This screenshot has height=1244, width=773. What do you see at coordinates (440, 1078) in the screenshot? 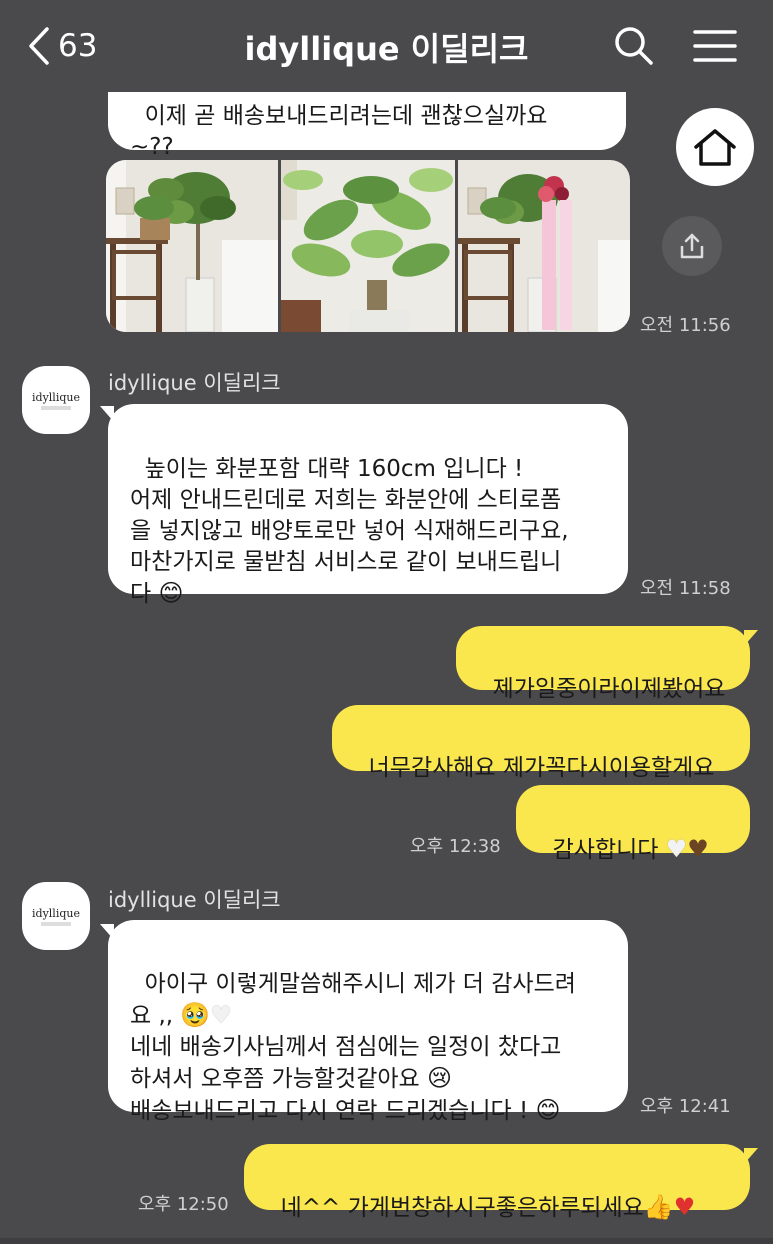
I see `crying-face-emoji: 😢` at bounding box center [440, 1078].